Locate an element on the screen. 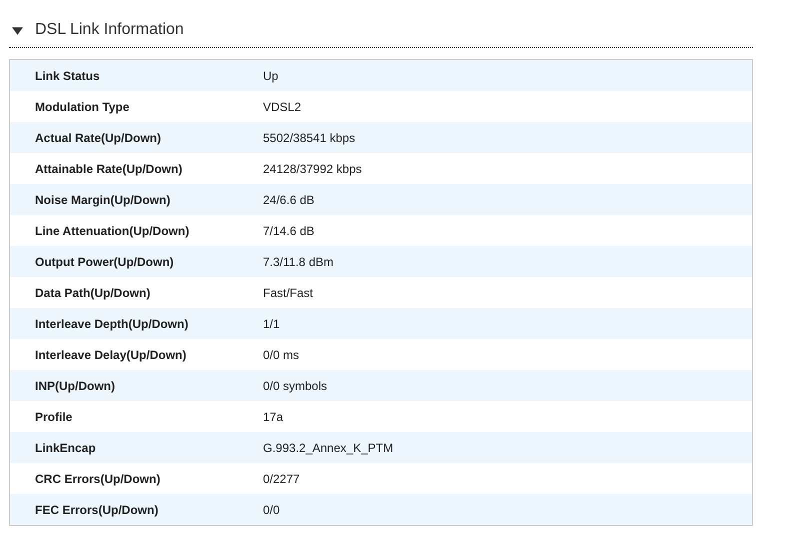  field-label: CRC Errors(Up/Down) is located at coordinates (98, 479).